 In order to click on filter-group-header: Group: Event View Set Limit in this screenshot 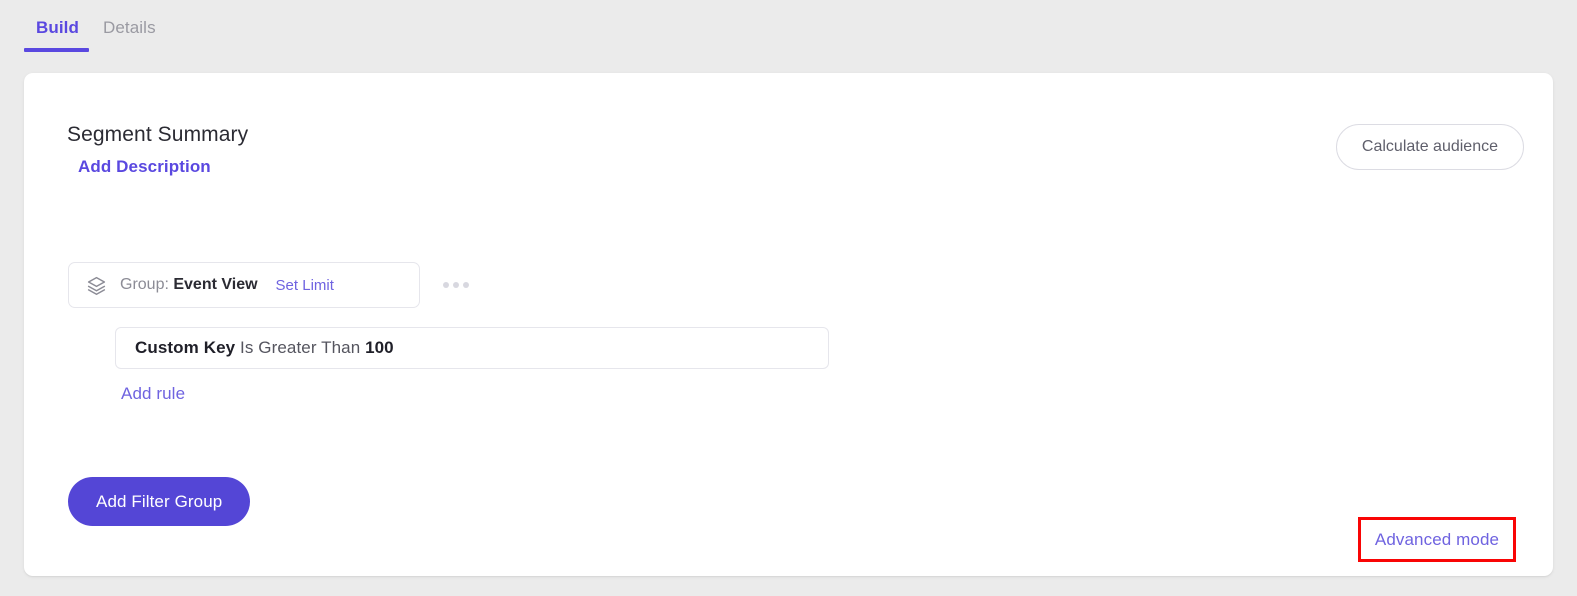, I will do `click(270, 285)`.